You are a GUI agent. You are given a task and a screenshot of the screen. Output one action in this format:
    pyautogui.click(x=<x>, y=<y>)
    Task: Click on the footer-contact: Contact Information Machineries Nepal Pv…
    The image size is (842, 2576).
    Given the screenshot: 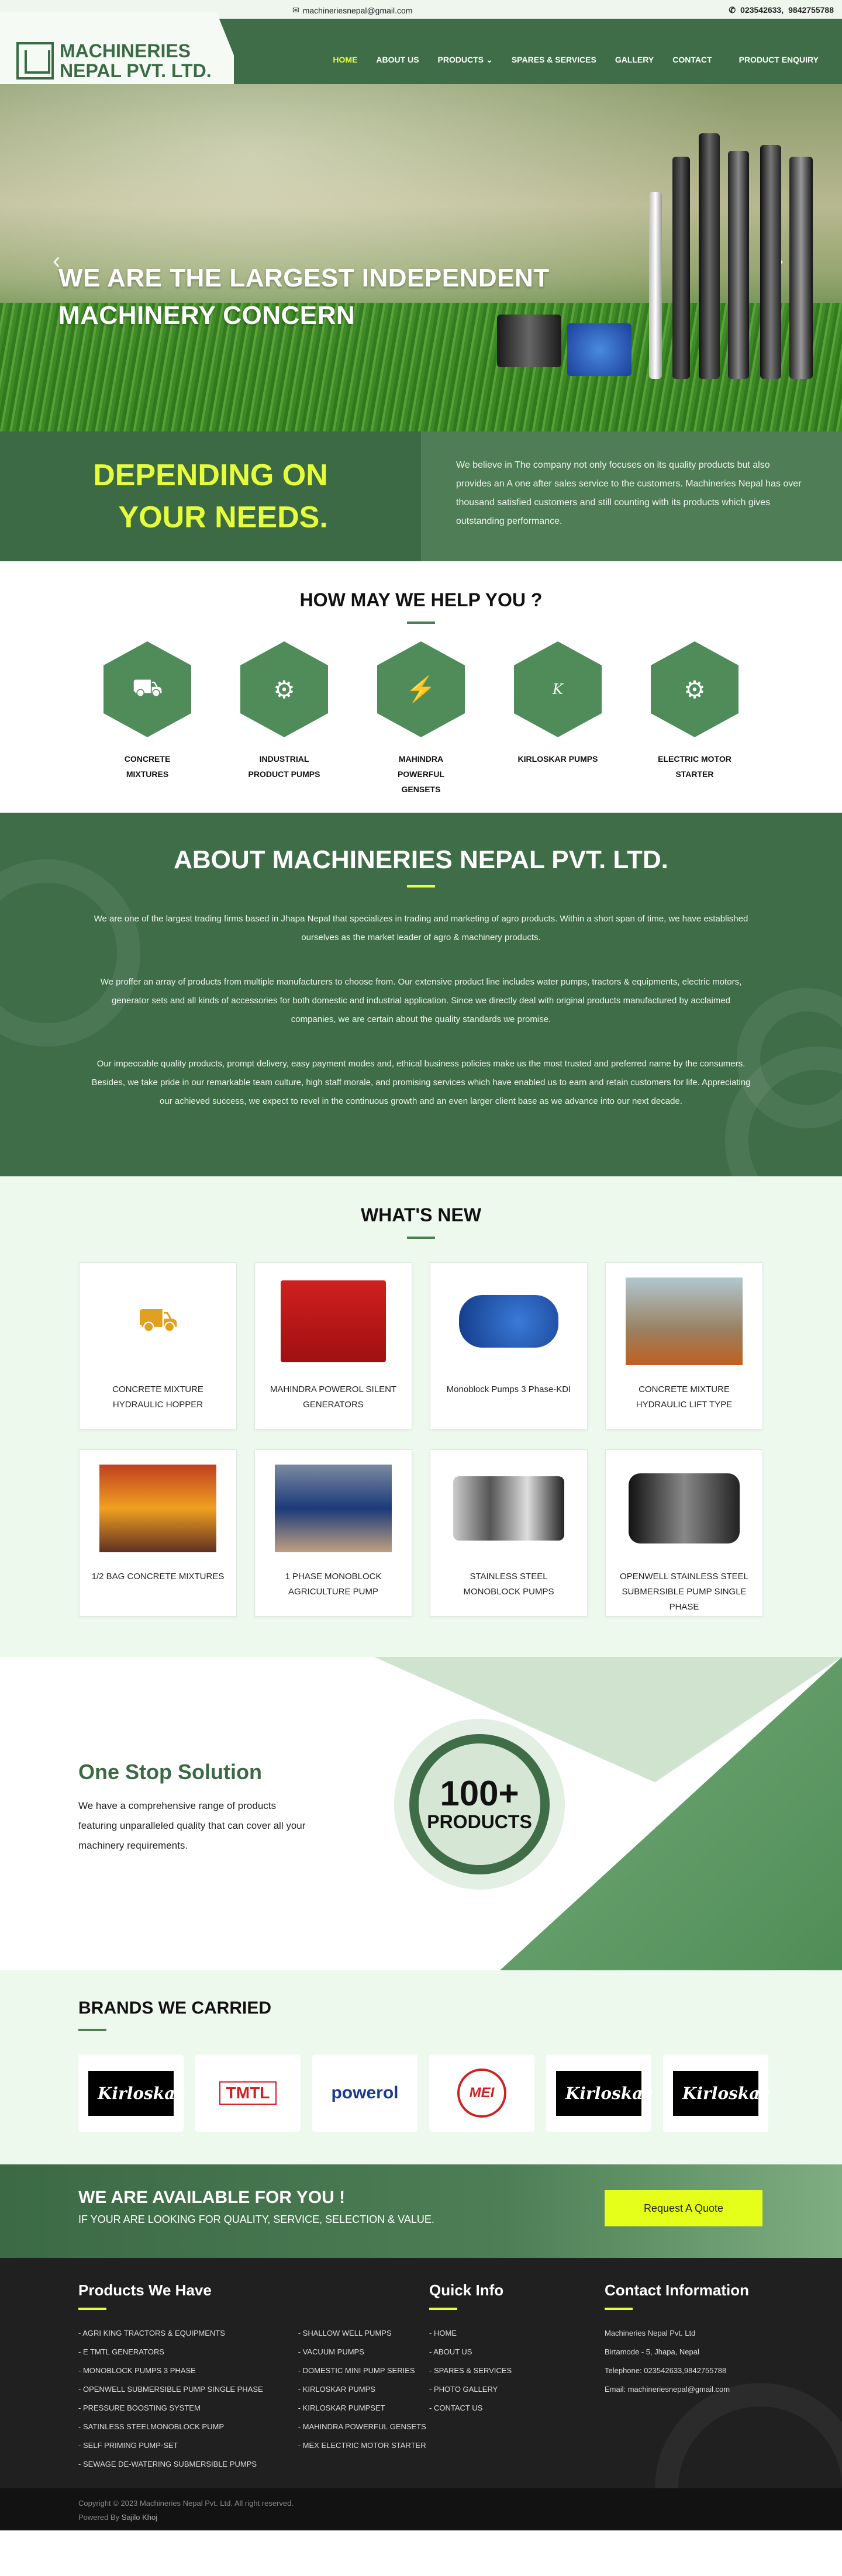 What is the action you would take?
    pyautogui.click(x=677, y=2340)
    